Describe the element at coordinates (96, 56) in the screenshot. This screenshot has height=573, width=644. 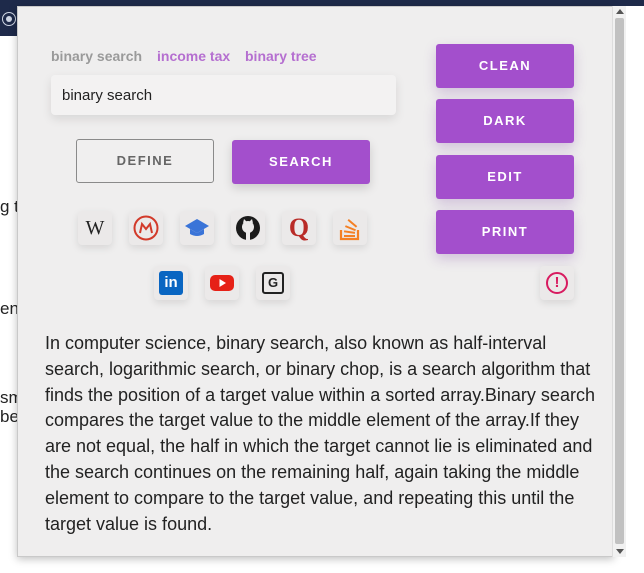
I see `recent-search-binary-search: binary search` at that location.